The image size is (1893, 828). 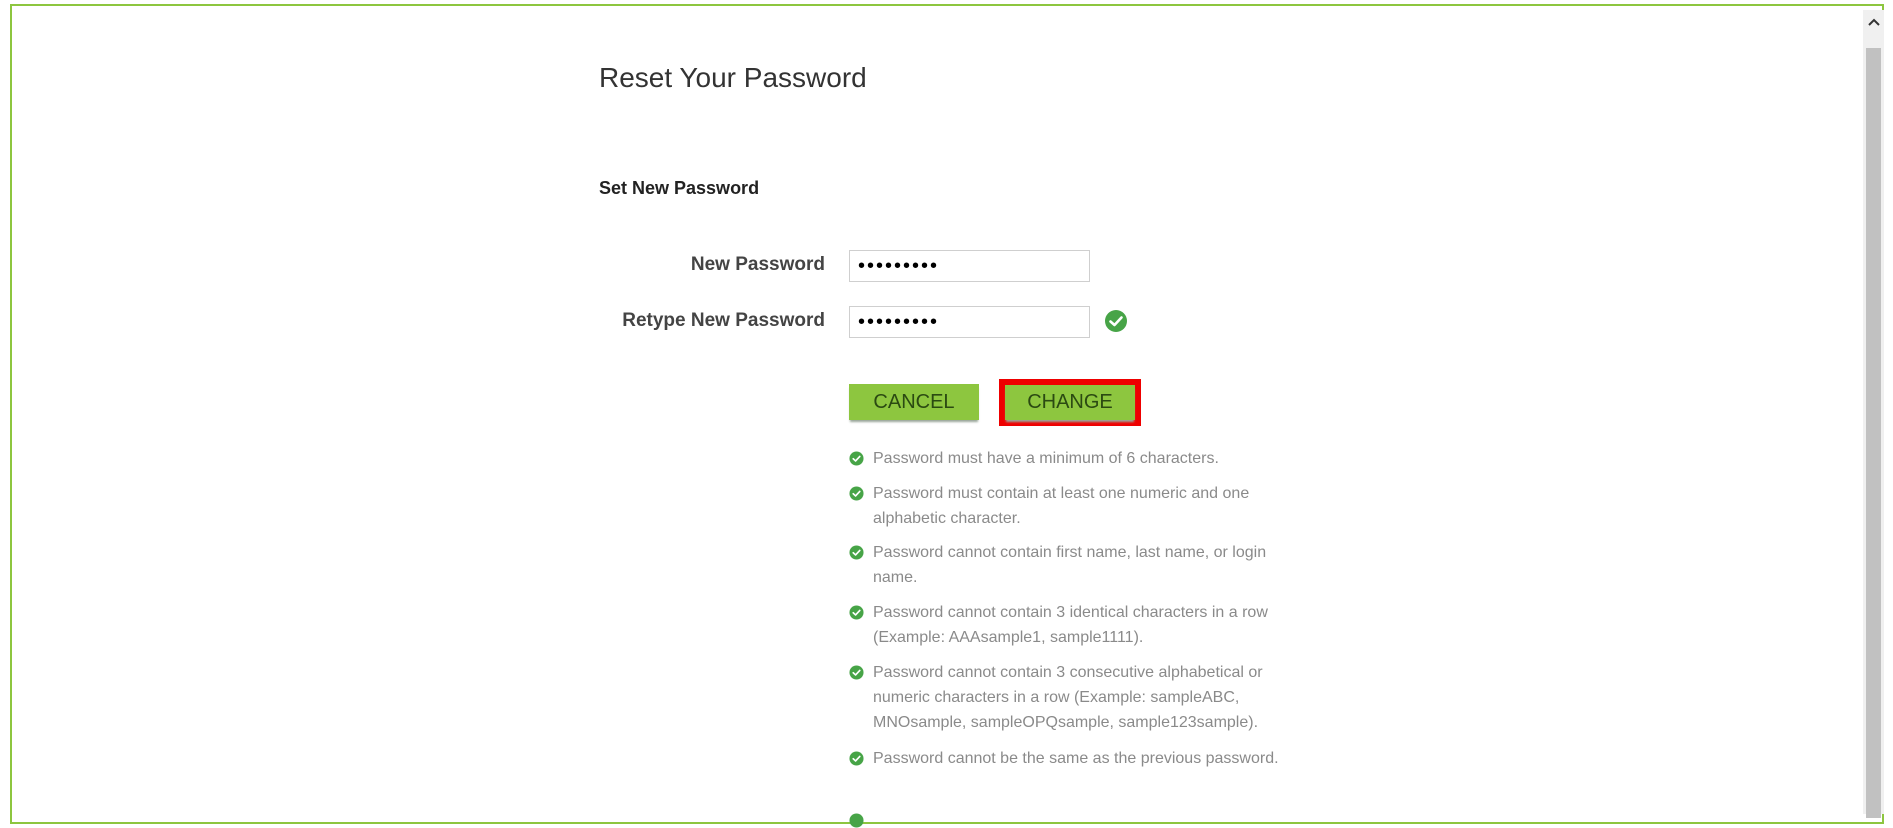 What do you see at coordinates (914, 402) in the screenshot?
I see `cancel-button: CANCEL` at bounding box center [914, 402].